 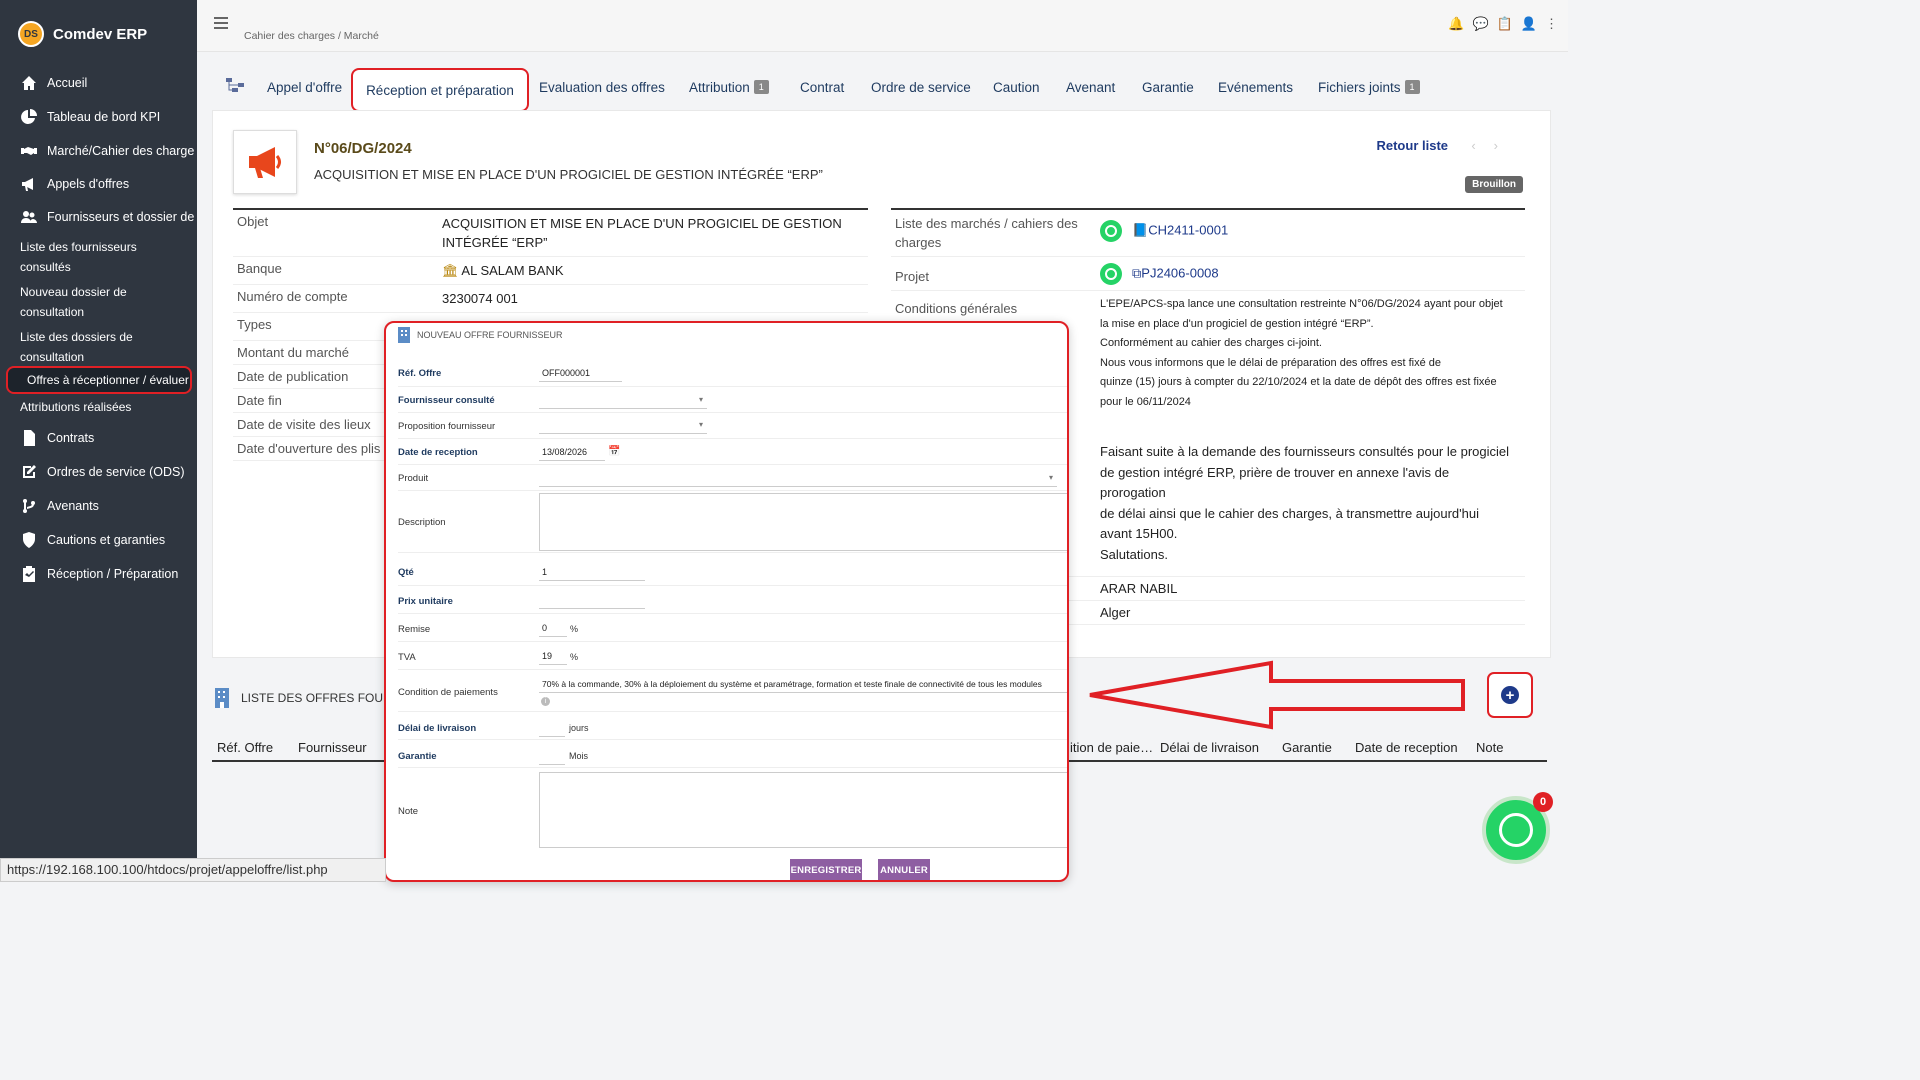 What do you see at coordinates (803, 522) in the screenshot?
I see `description-textarea` at bounding box center [803, 522].